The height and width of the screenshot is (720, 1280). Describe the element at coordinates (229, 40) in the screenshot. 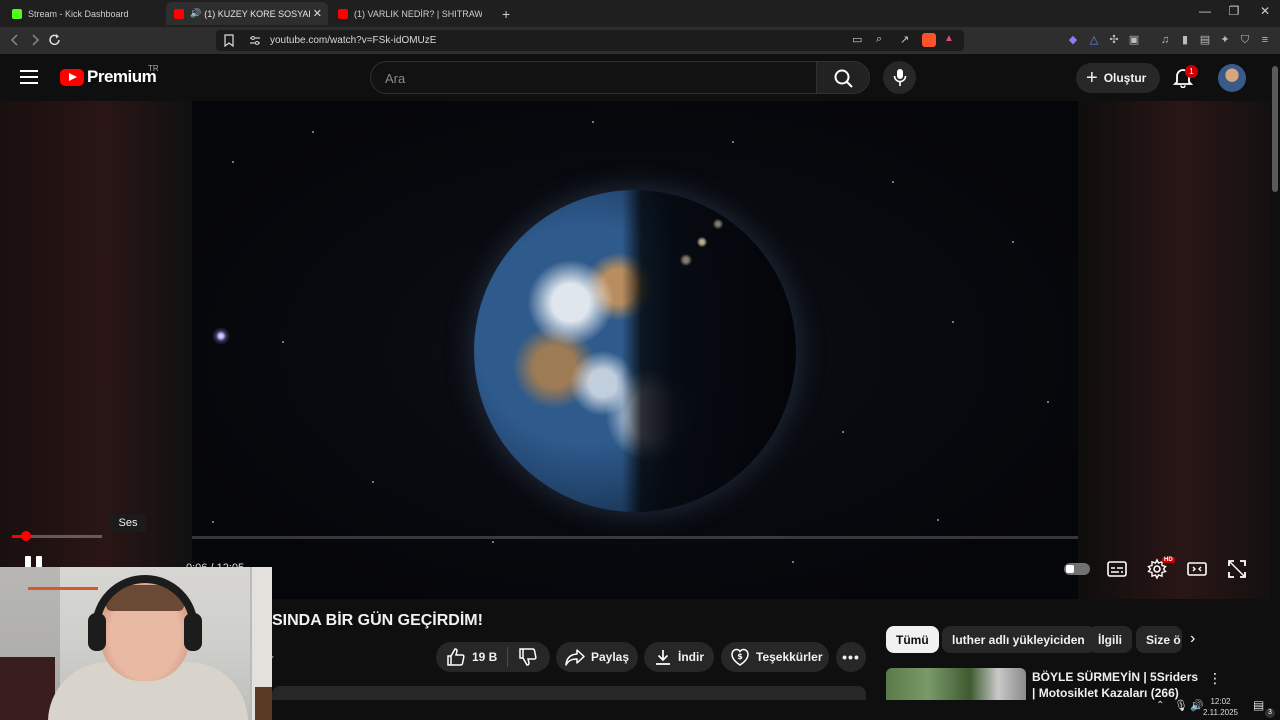

I see `bookmark-icon` at that location.